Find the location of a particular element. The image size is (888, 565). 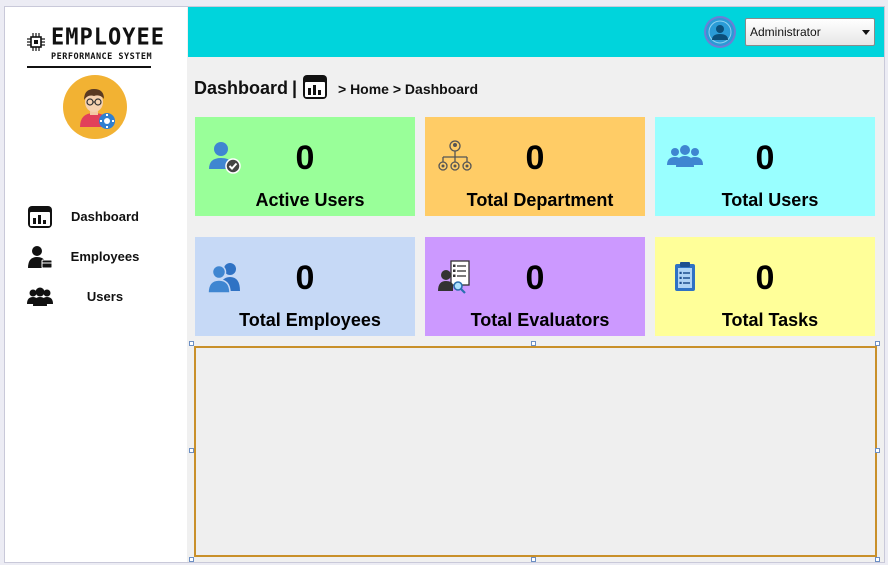

card-total-employees: 0 Total Employees is located at coordinates (305, 286).